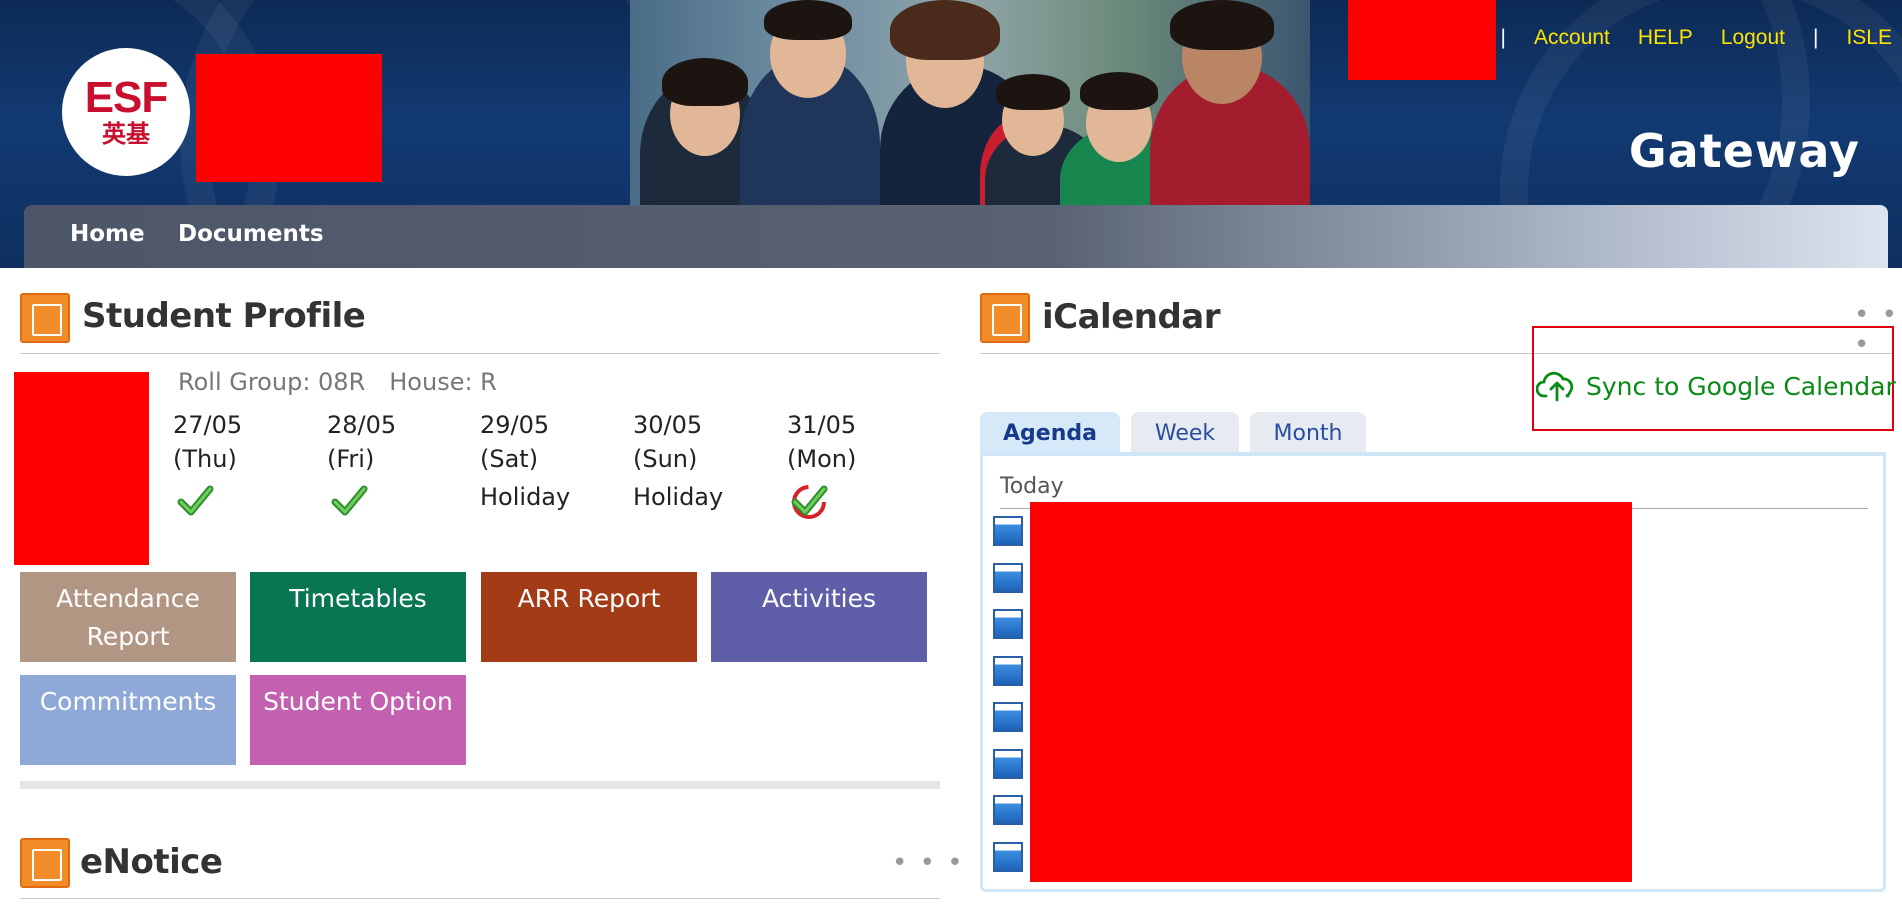  What do you see at coordinates (1331, 692) in the screenshot?
I see `redacted-agenda-events` at bounding box center [1331, 692].